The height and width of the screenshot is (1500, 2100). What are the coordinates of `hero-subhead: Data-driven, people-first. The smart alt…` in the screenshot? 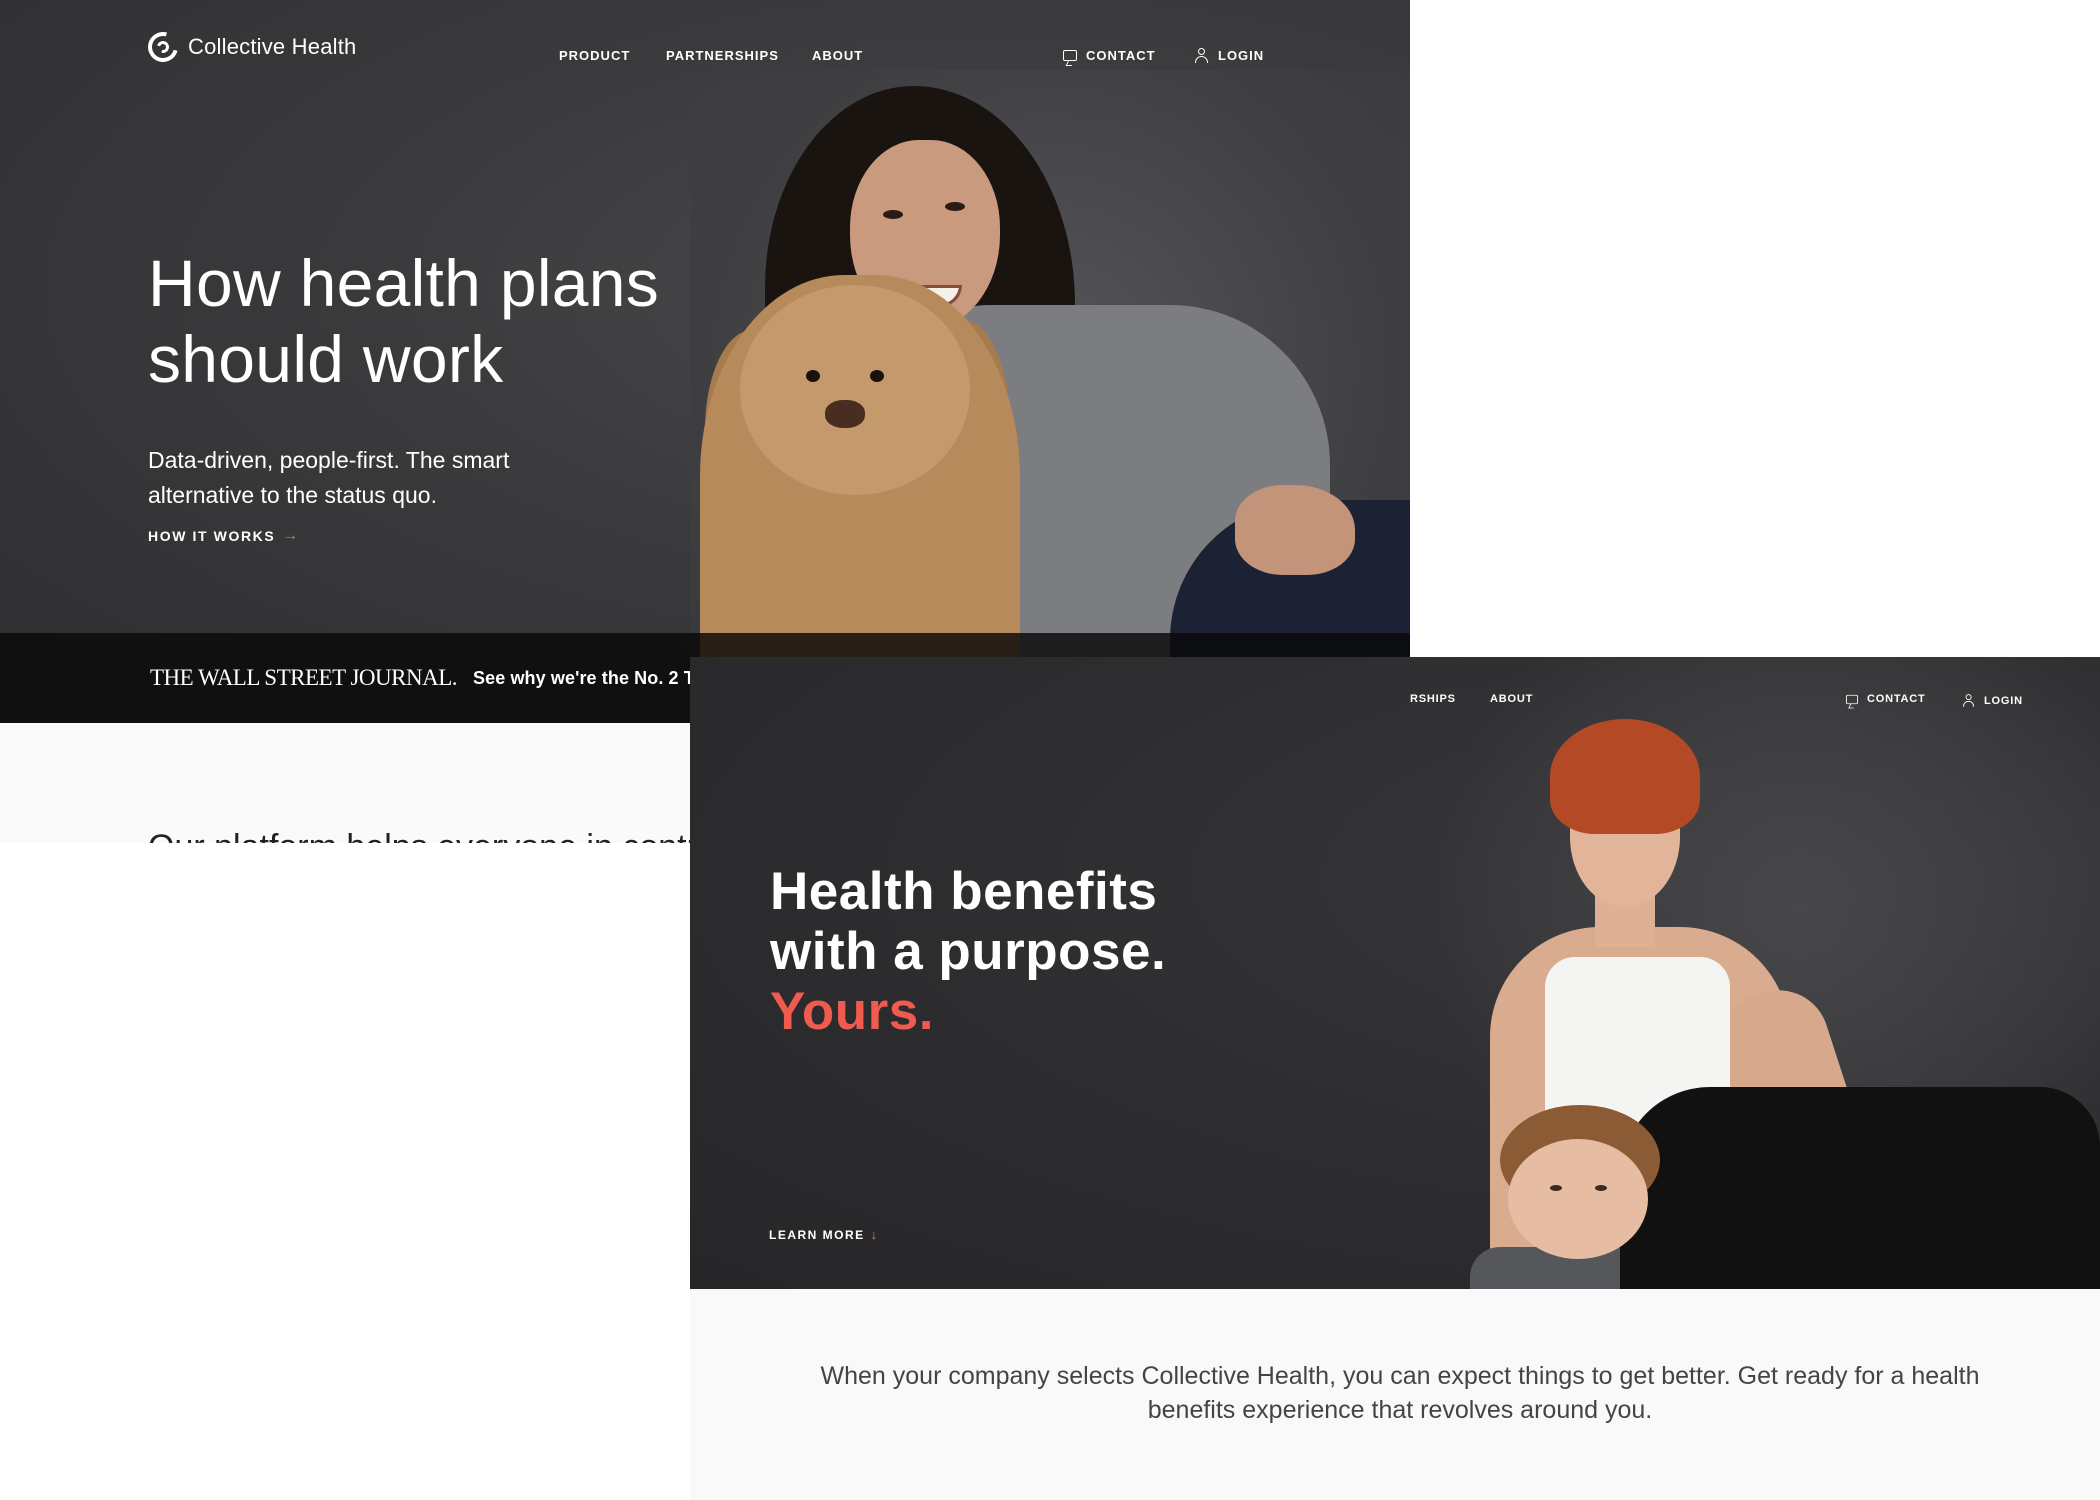 It's located at (329, 477).